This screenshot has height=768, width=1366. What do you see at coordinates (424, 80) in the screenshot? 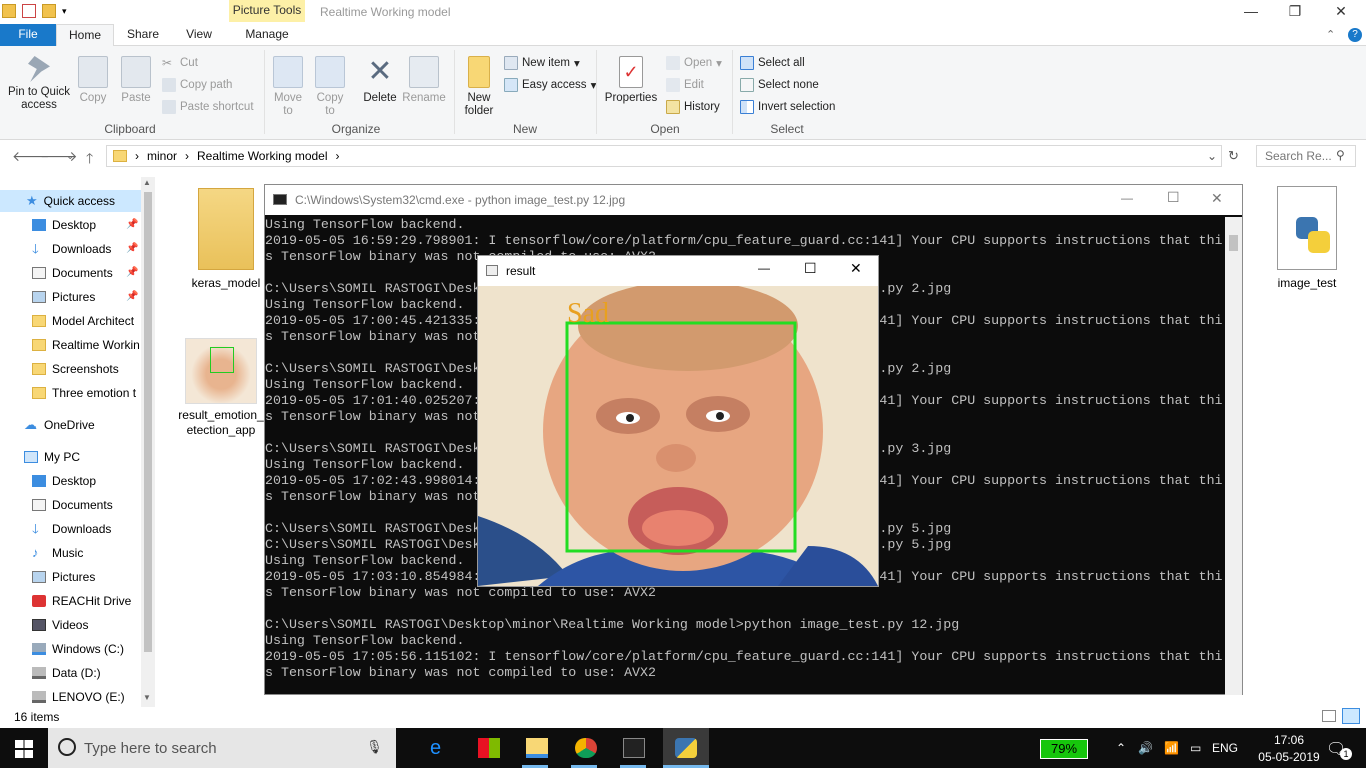
I see `rename-button: Rename` at bounding box center [424, 80].